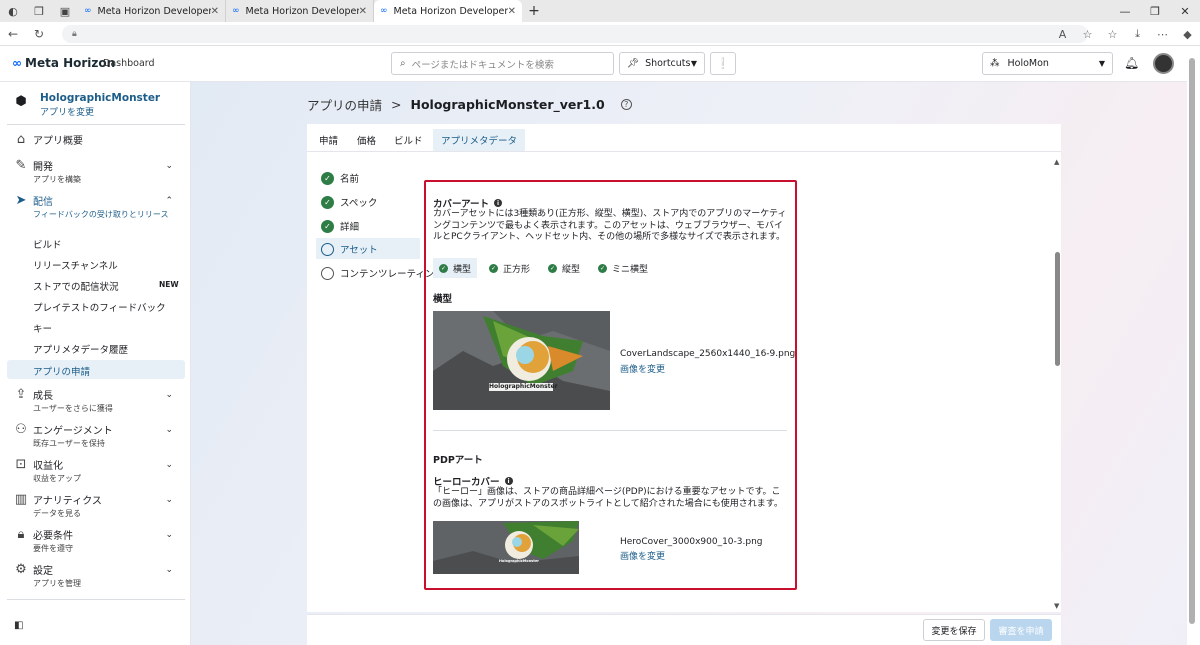 This screenshot has width=1200, height=645. Describe the element at coordinates (21, 534) in the screenshot. I see `lock-icon: 🔒︎` at that location.